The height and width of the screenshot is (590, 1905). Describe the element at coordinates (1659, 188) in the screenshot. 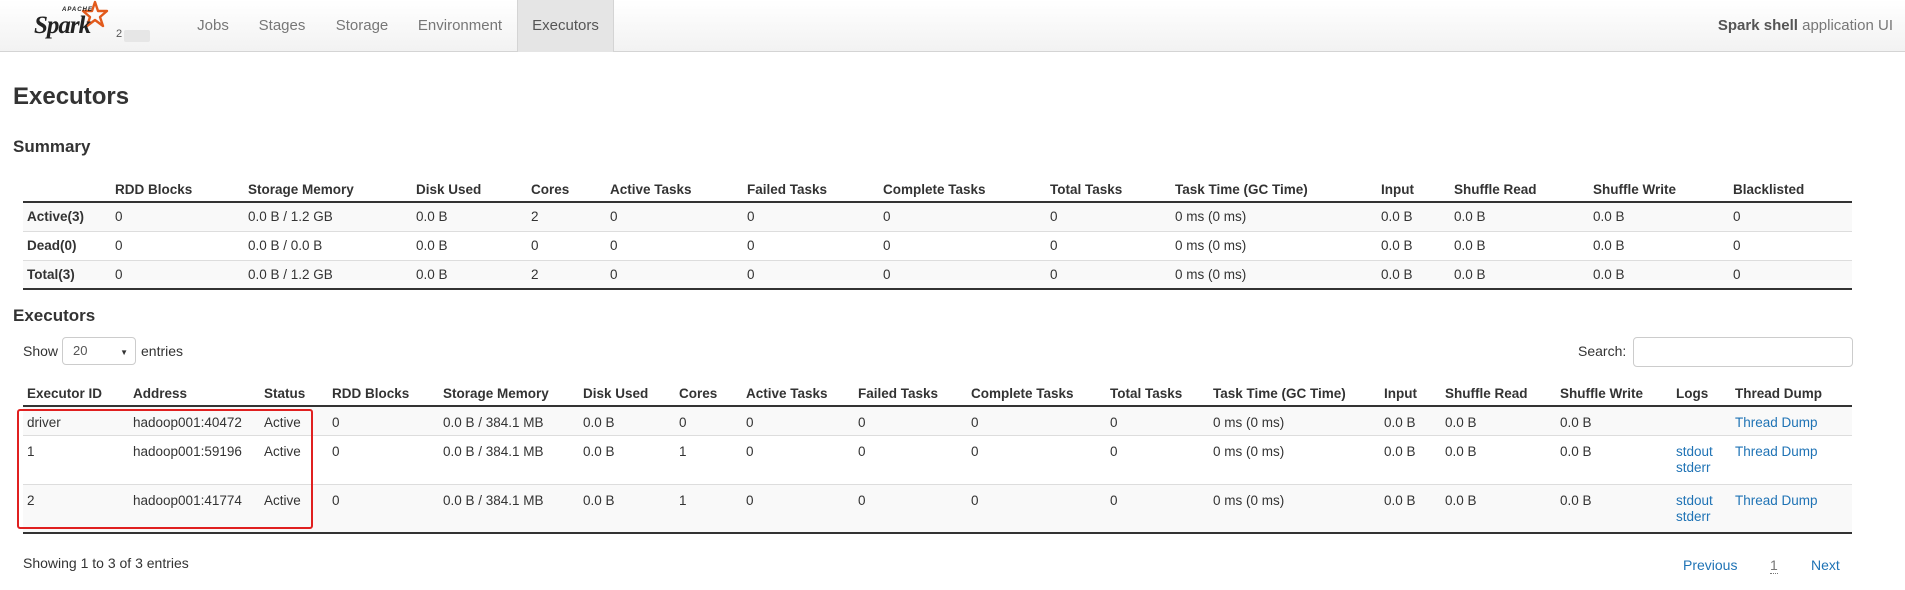

I see `summary-col-header: Shuffle Write` at that location.